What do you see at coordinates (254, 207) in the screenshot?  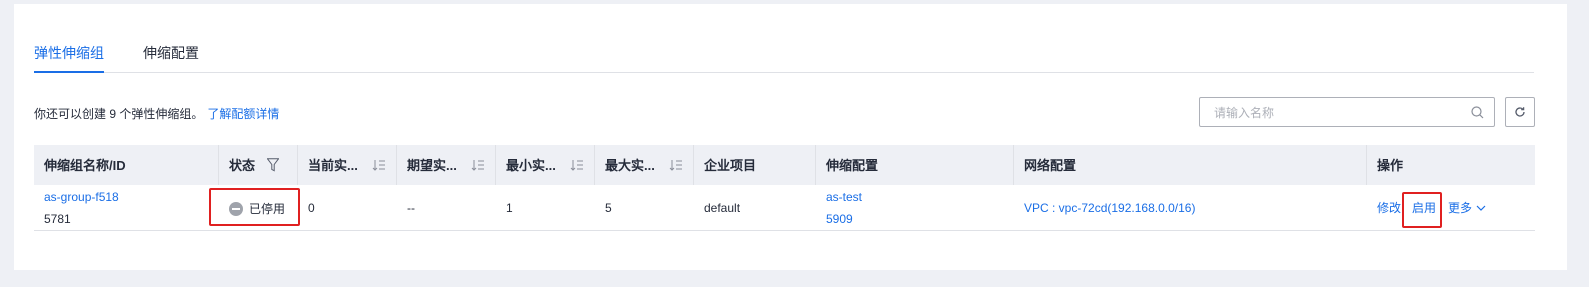 I see `status-highlight-box` at bounding box center [254, 207].